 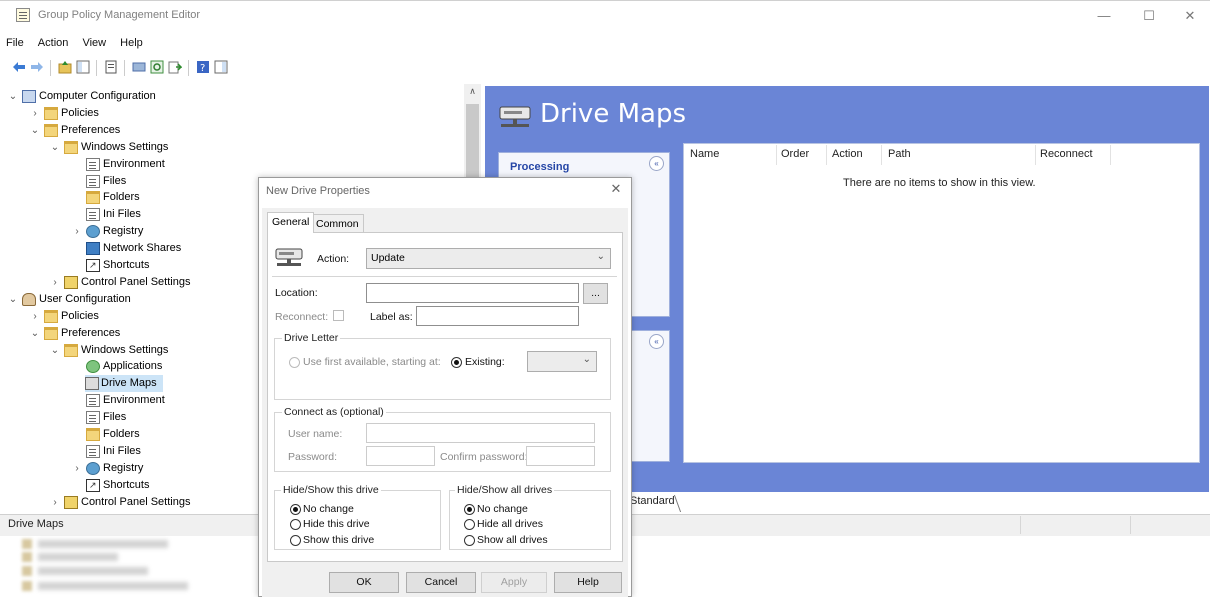 I want to click on location-input, so click(x=472, y=293).